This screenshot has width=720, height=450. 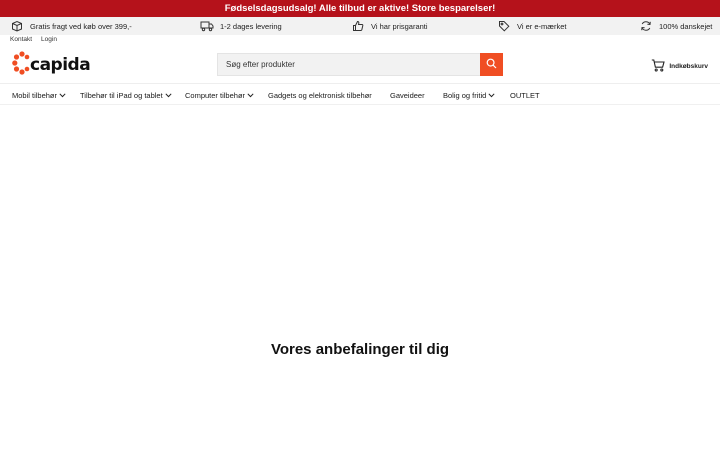 I want to click on thumbs-up-icon, so click(x=358, y=26).